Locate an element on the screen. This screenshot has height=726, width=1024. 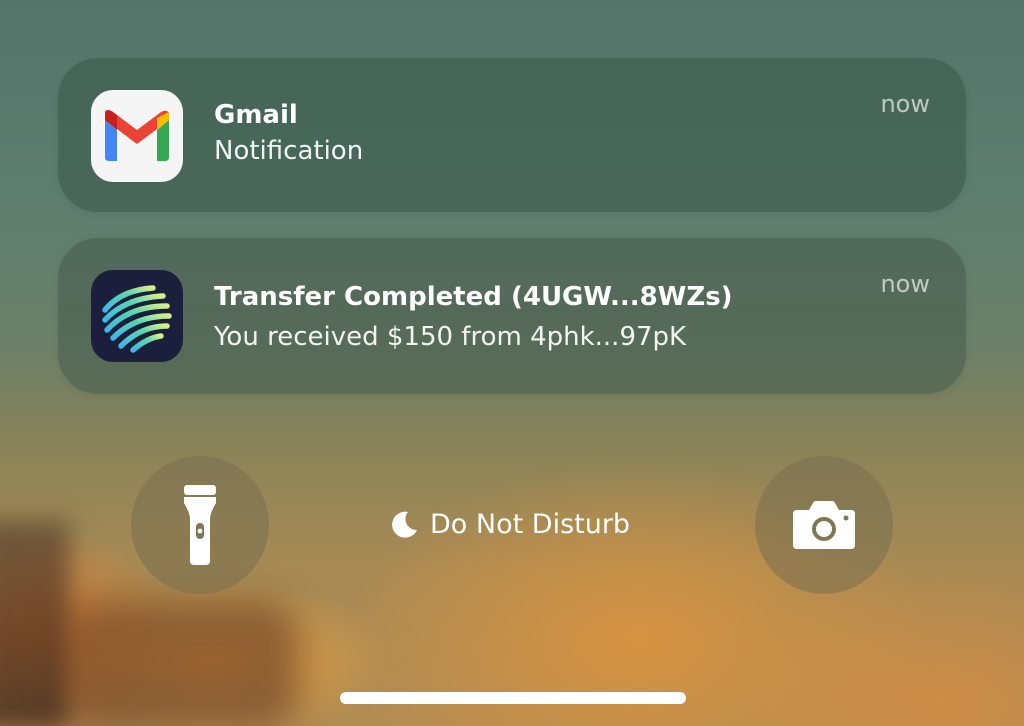
flashlight-button is located at coordinates (200, 525).